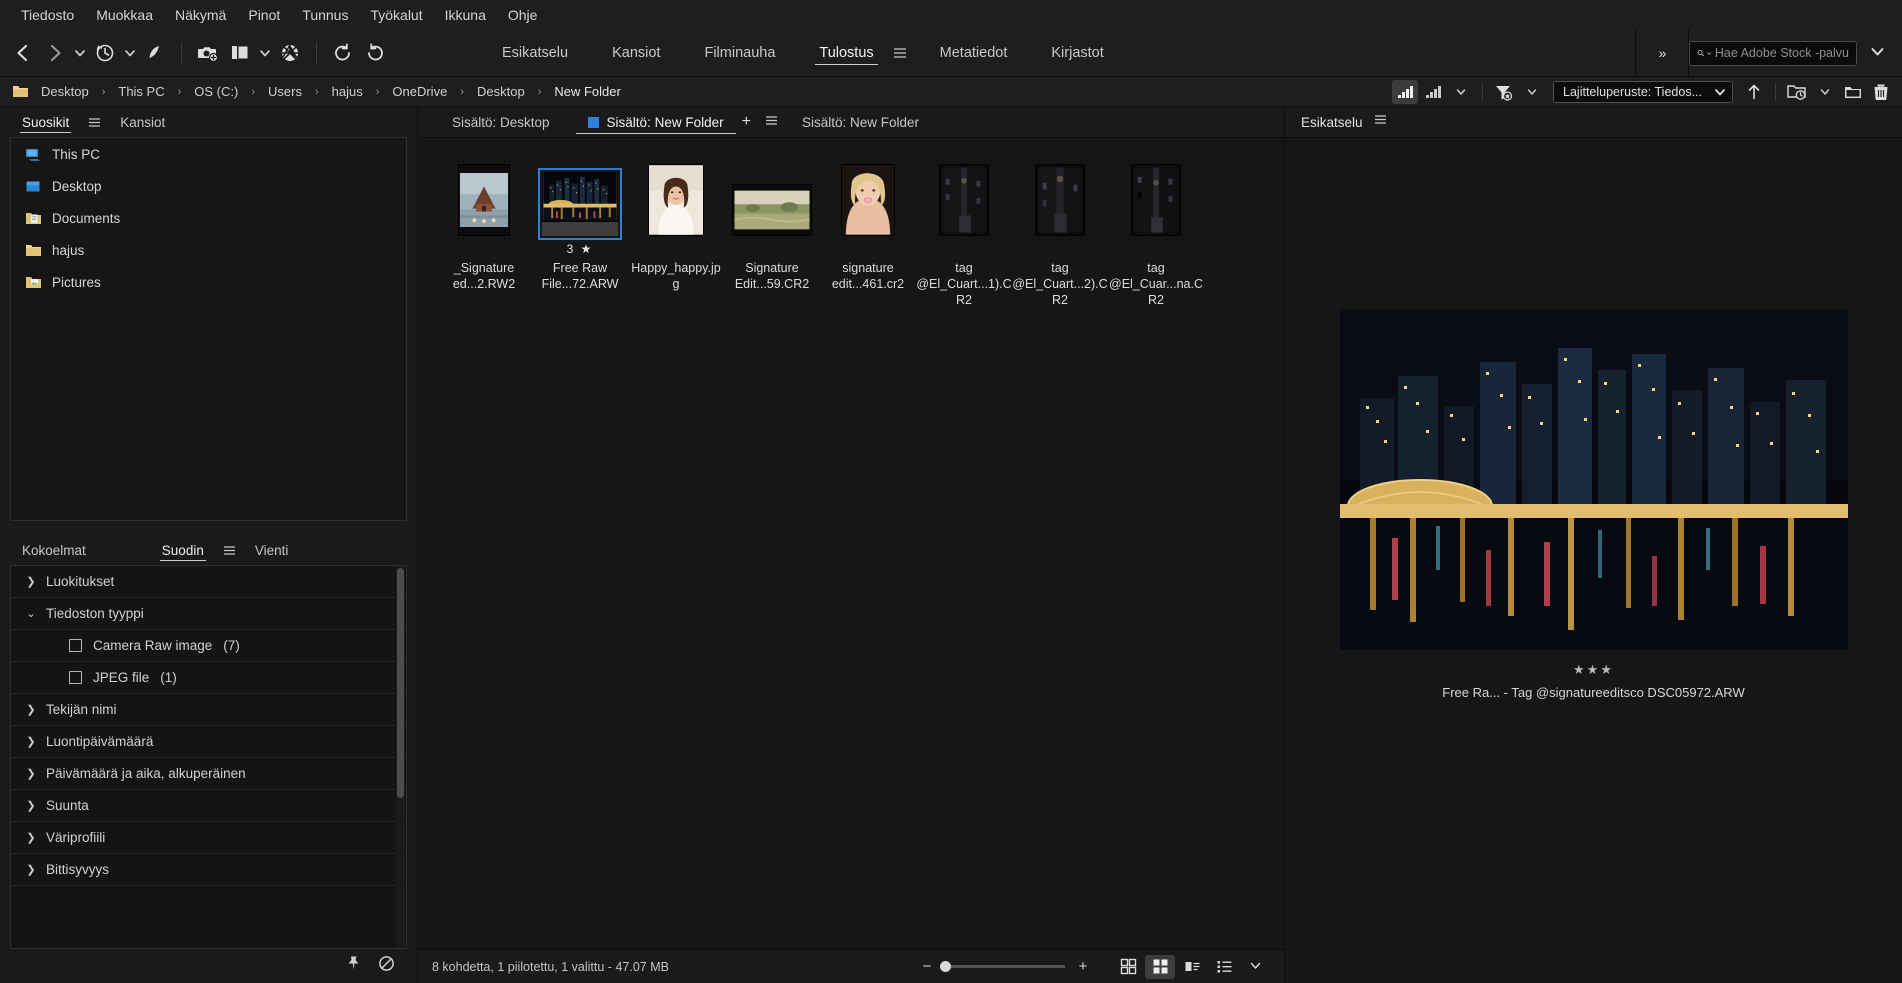  Describe the element at coordinates (945, 966) in the screenshot. I see `zoom-slider-knob` at that location.